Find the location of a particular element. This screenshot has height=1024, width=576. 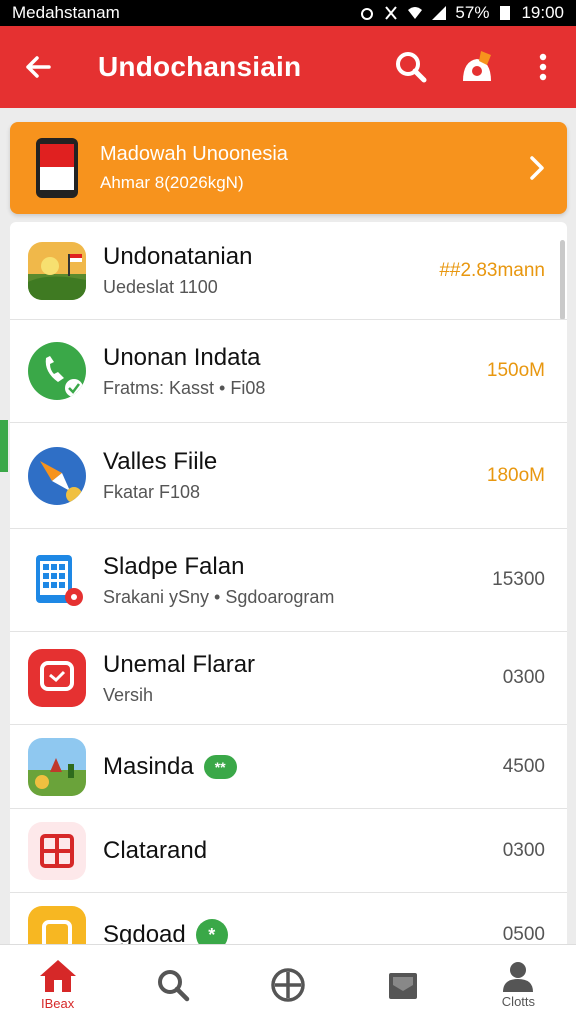

search-button is located at coordinates (411, 67).